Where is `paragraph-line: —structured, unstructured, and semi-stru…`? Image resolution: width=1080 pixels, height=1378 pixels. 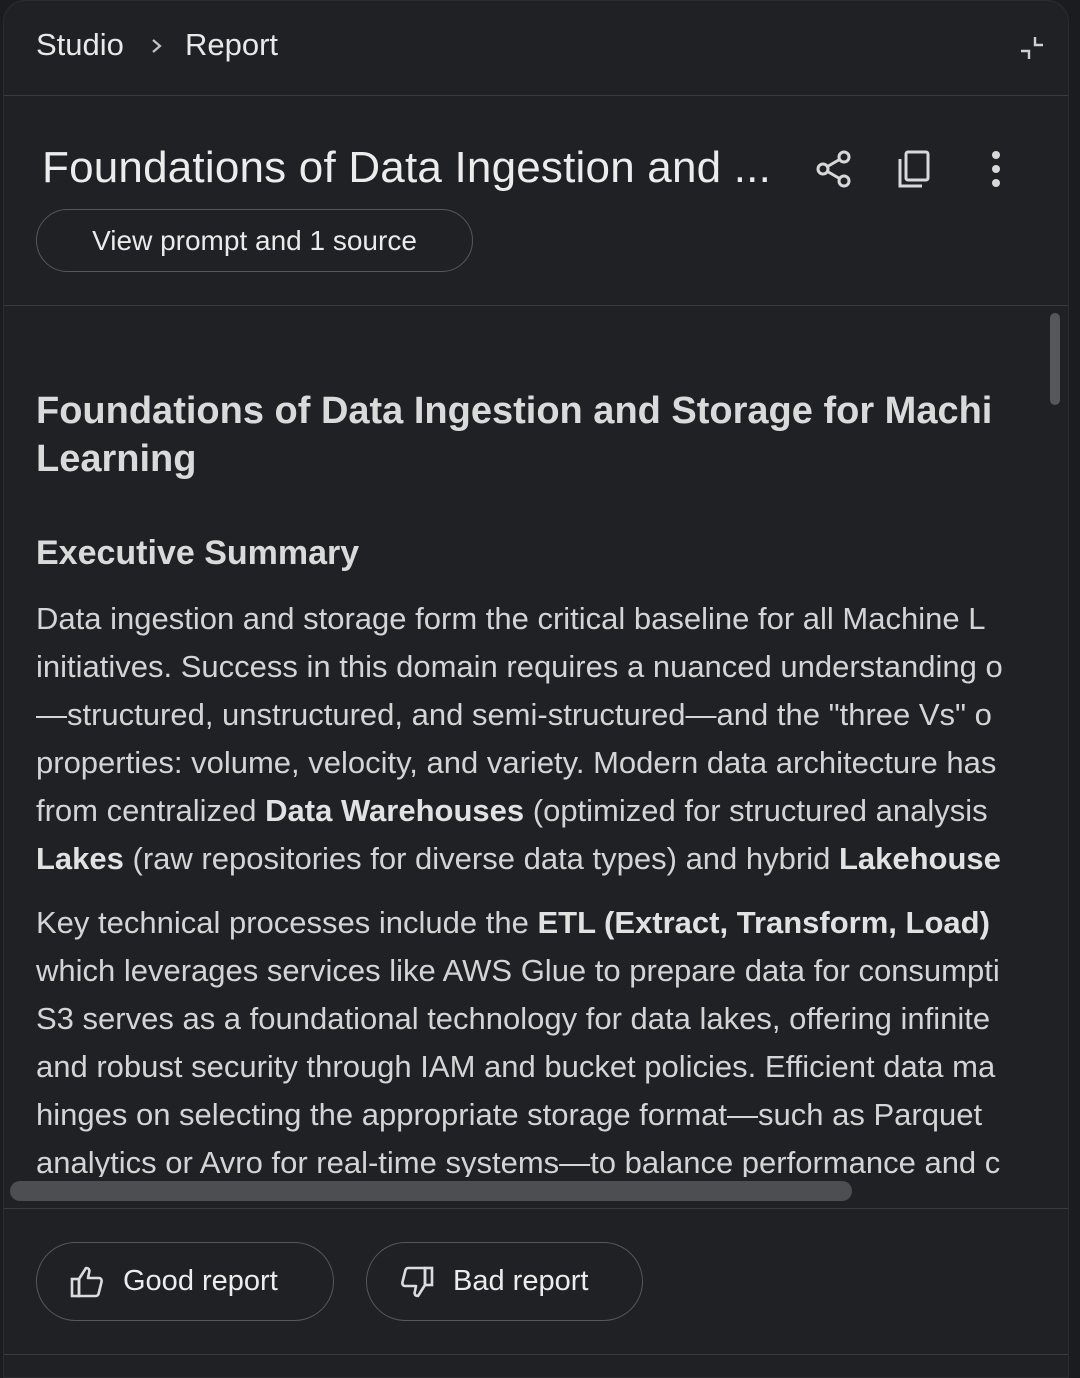
paragraph-line: —structured, unstructured, and semi-stru… is located at coordinates (514, 714).